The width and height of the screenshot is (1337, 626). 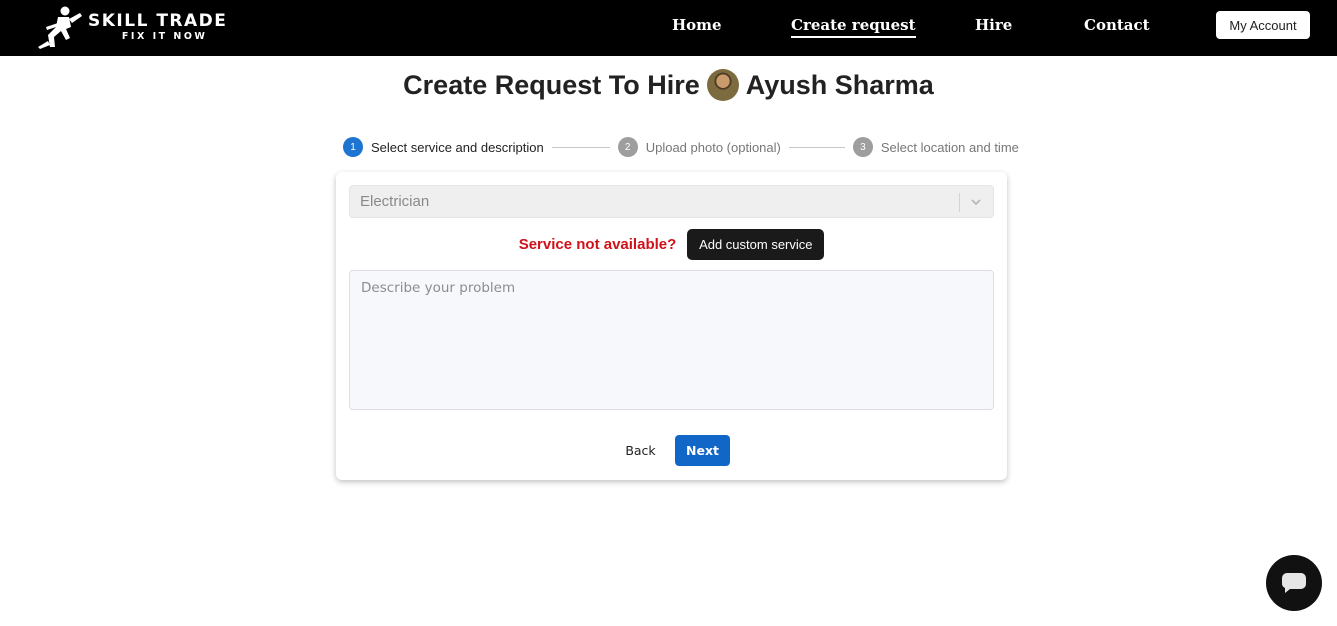 I want to click on chevron-down-icon, so click(x=976, y=202).